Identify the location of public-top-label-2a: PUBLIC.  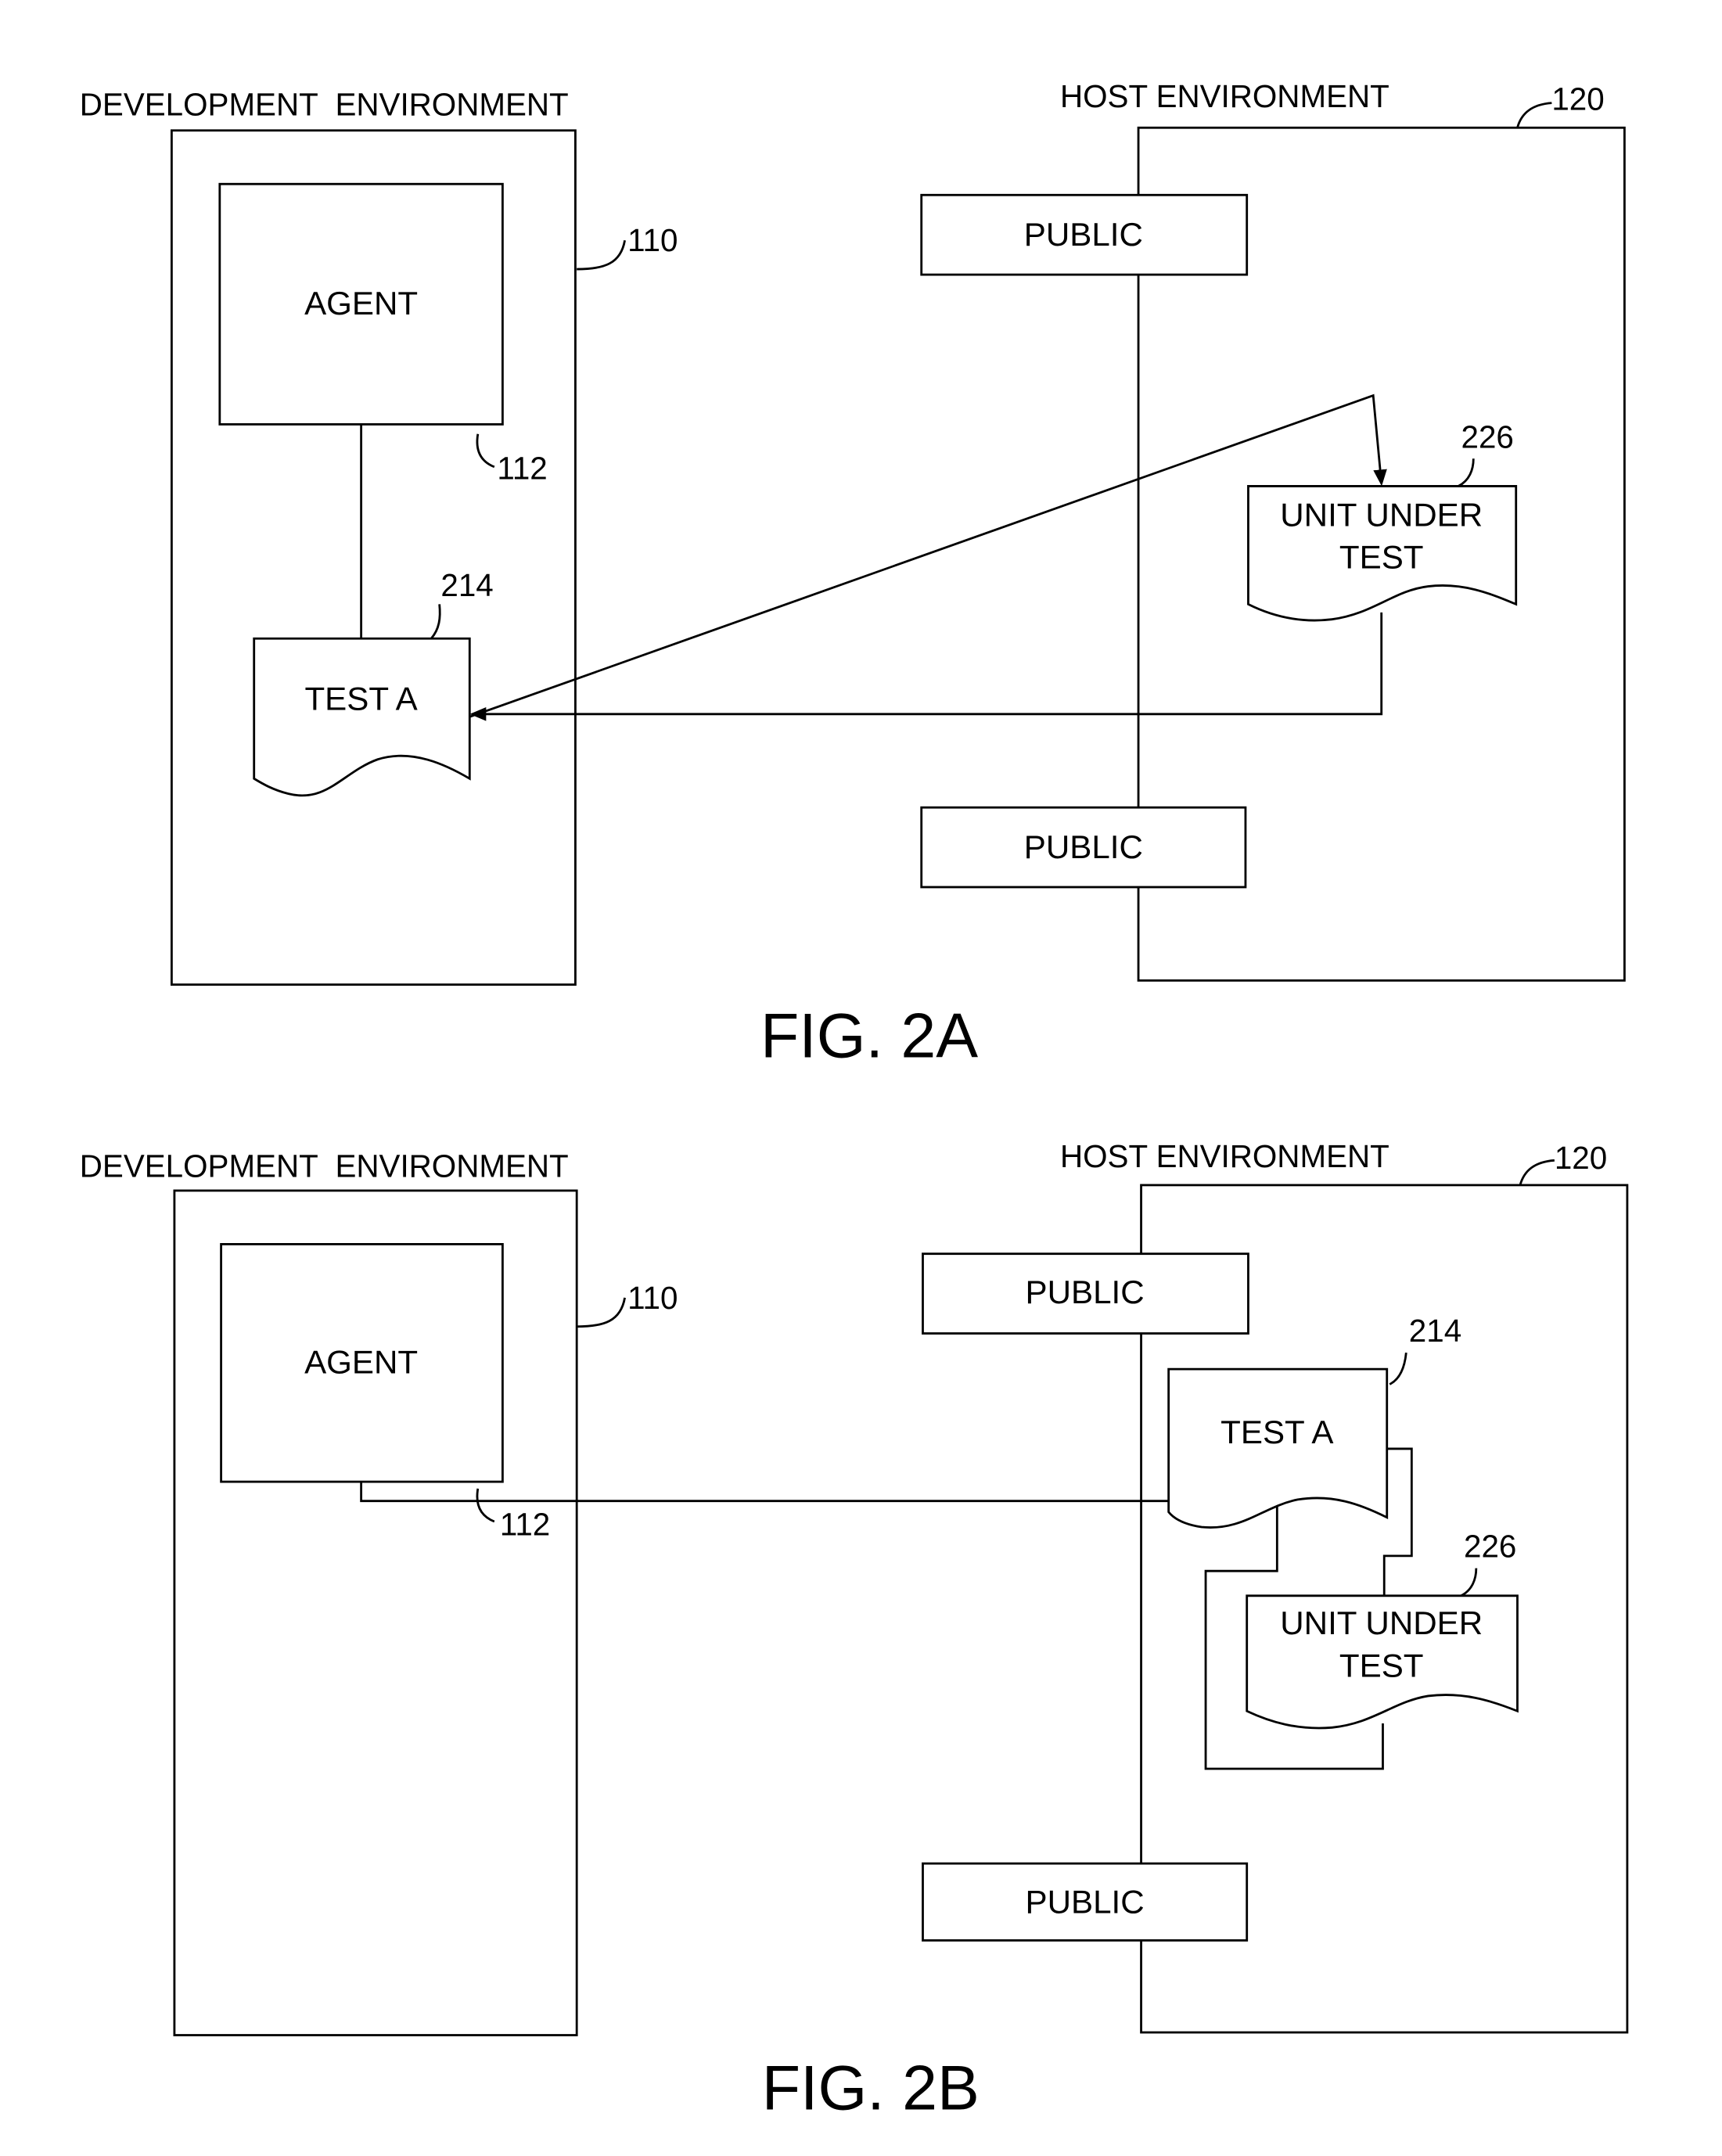
(1083, 234).